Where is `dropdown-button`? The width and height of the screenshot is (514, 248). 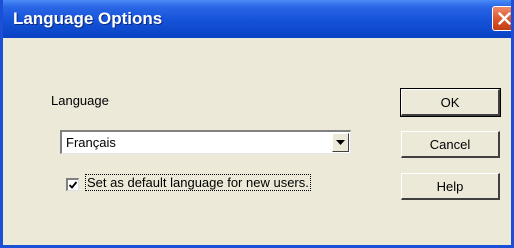
dropdown-button is located at coordinates (340, 142).